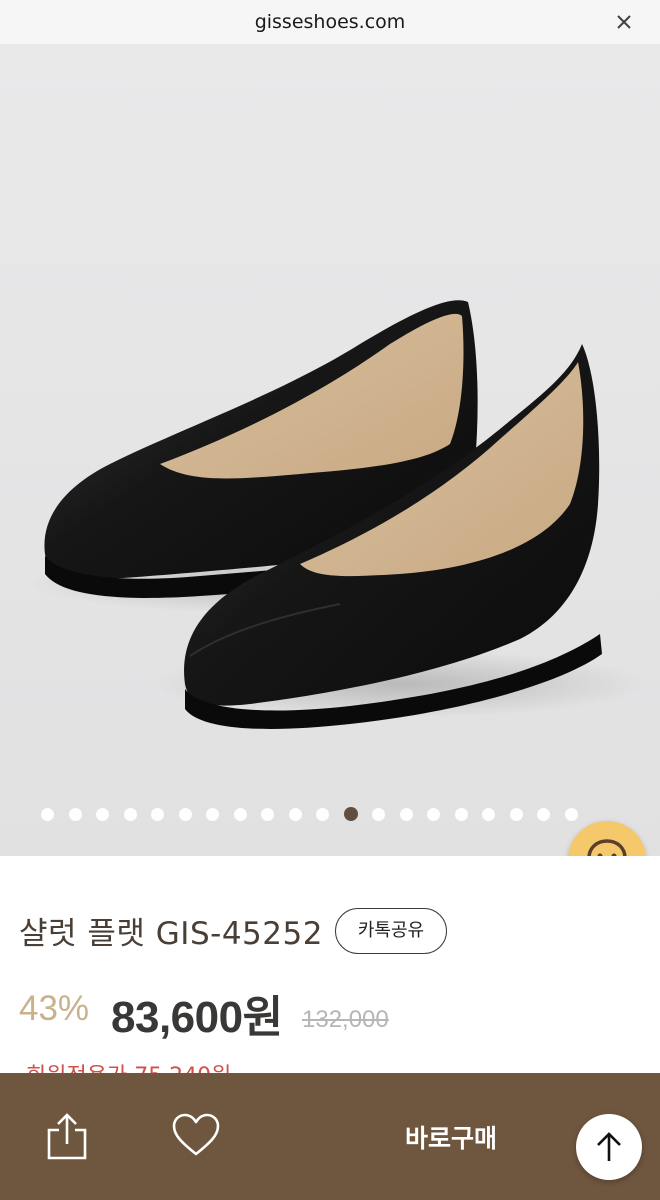  Describe the element at coordinates (196, 1135) in the screenshot. I see `heart-icon` at that location.